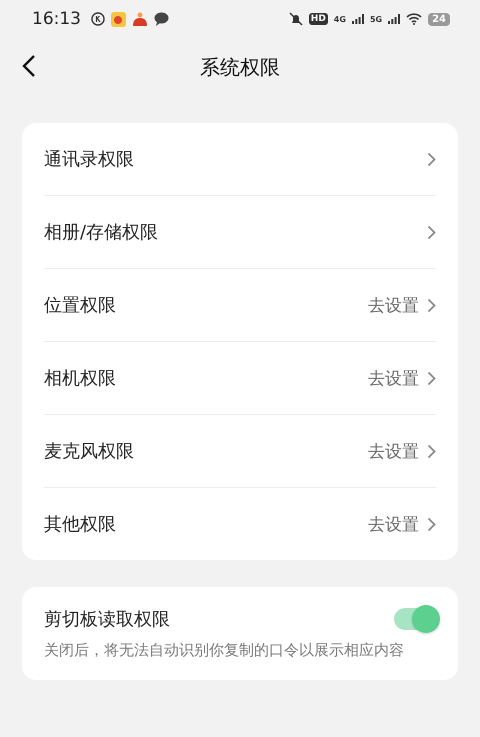  Describe the element at coordinates (240, 377) in the screenshot. I see `permission-row: 相机权限 去设置` at that location.